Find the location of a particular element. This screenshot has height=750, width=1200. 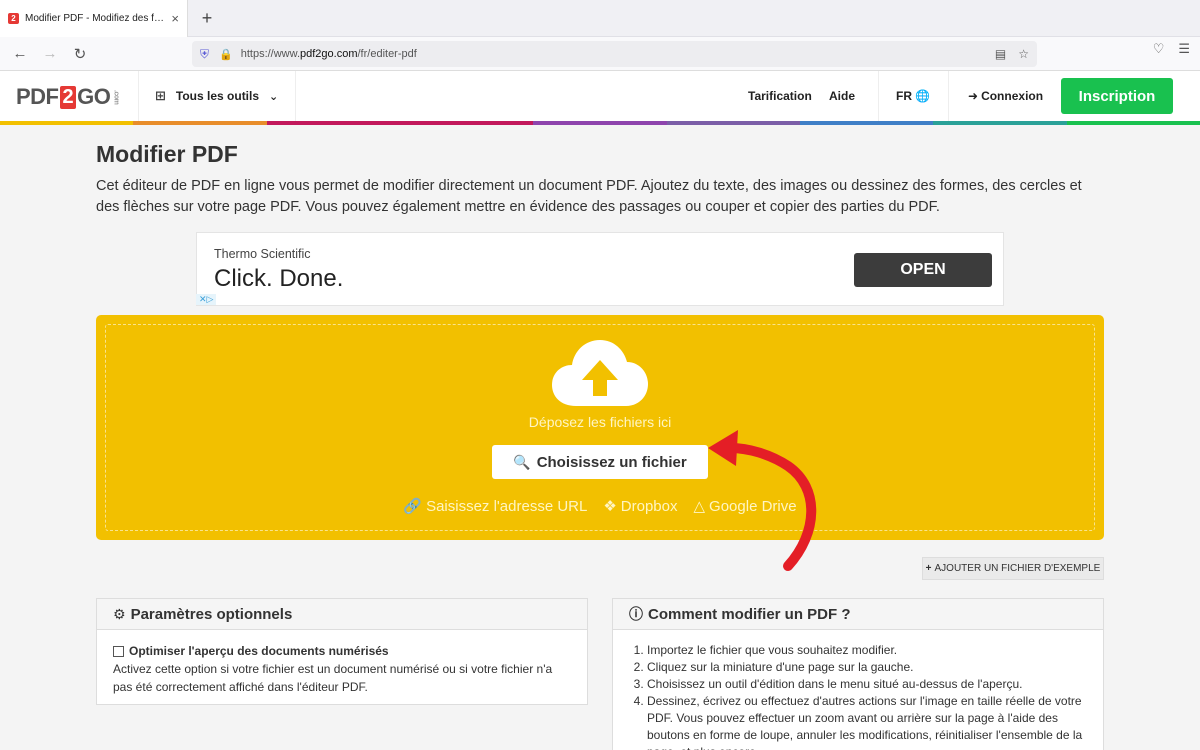

cloud-upload-icon is located at coordinates (600, 373).